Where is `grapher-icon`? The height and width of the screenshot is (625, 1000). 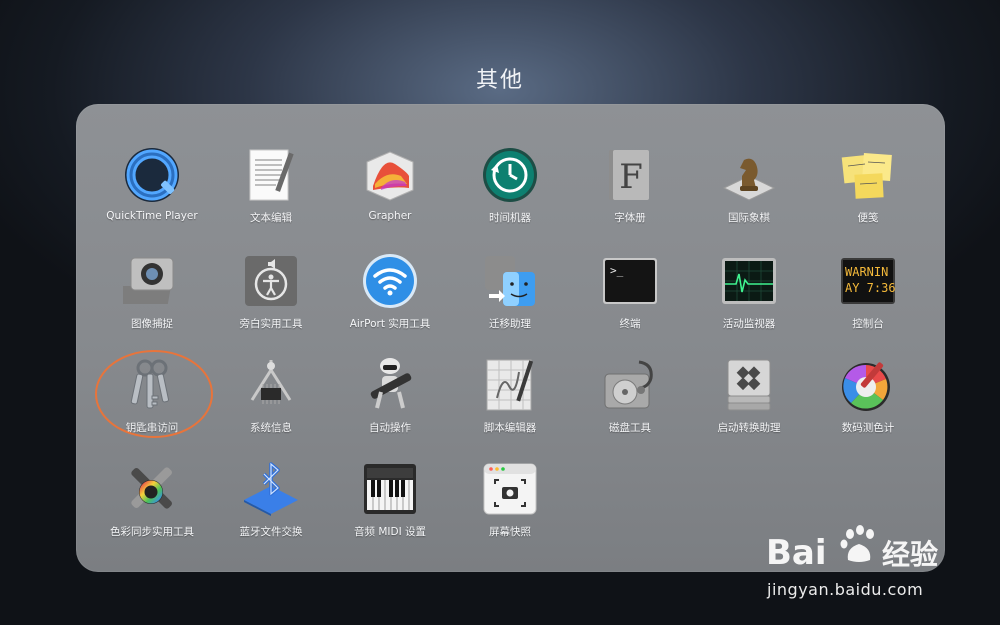
grapher-icon is located at coordinates (390, 175).